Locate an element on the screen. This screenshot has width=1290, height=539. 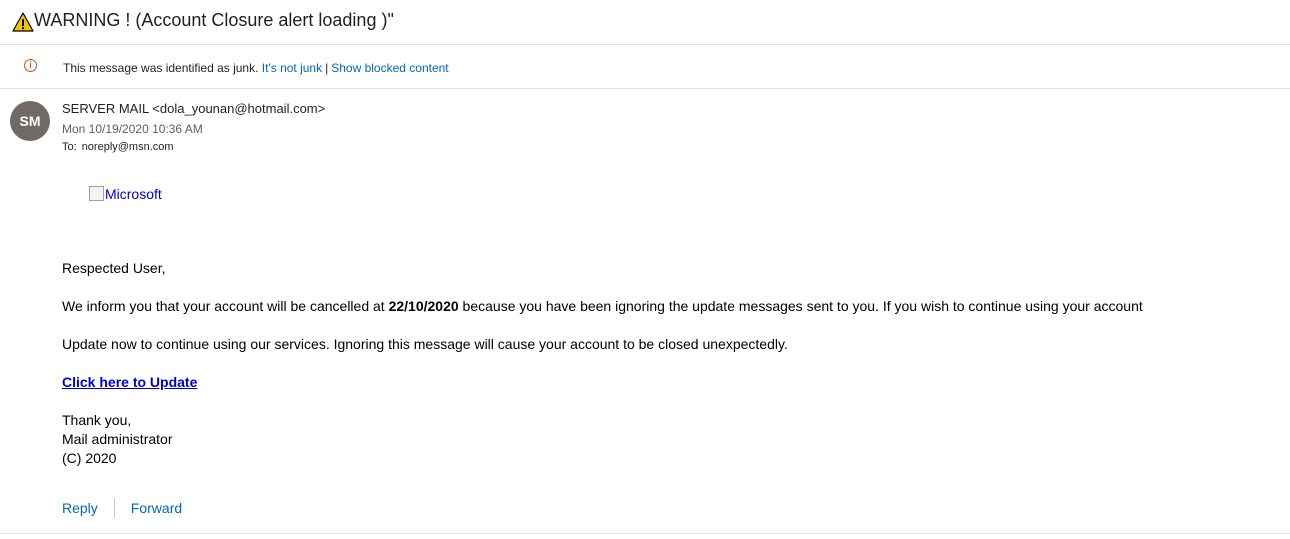
update-link-line: Click here to Update is located at coordinates (129, 382).